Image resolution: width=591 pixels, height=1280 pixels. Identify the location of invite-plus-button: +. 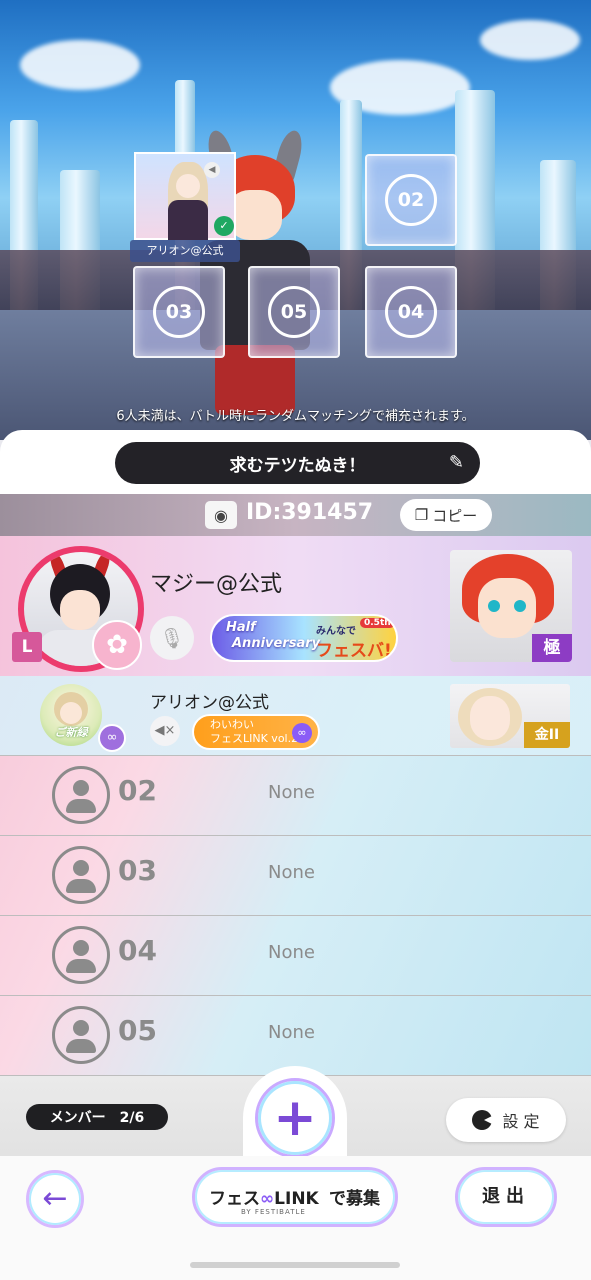
(295, 1118).